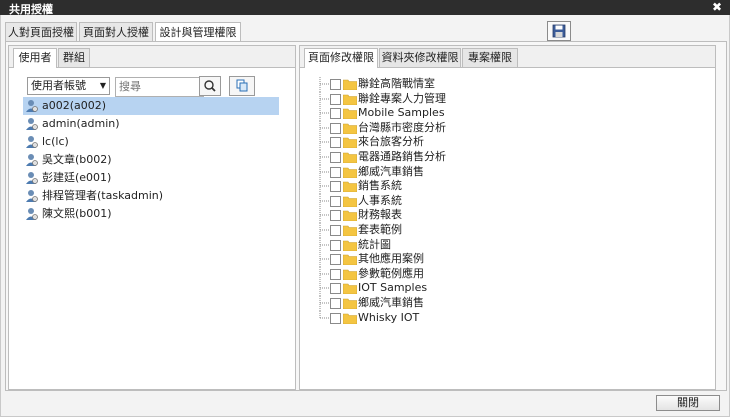  I want to click on copy-permissions-button, so click(242, 86).